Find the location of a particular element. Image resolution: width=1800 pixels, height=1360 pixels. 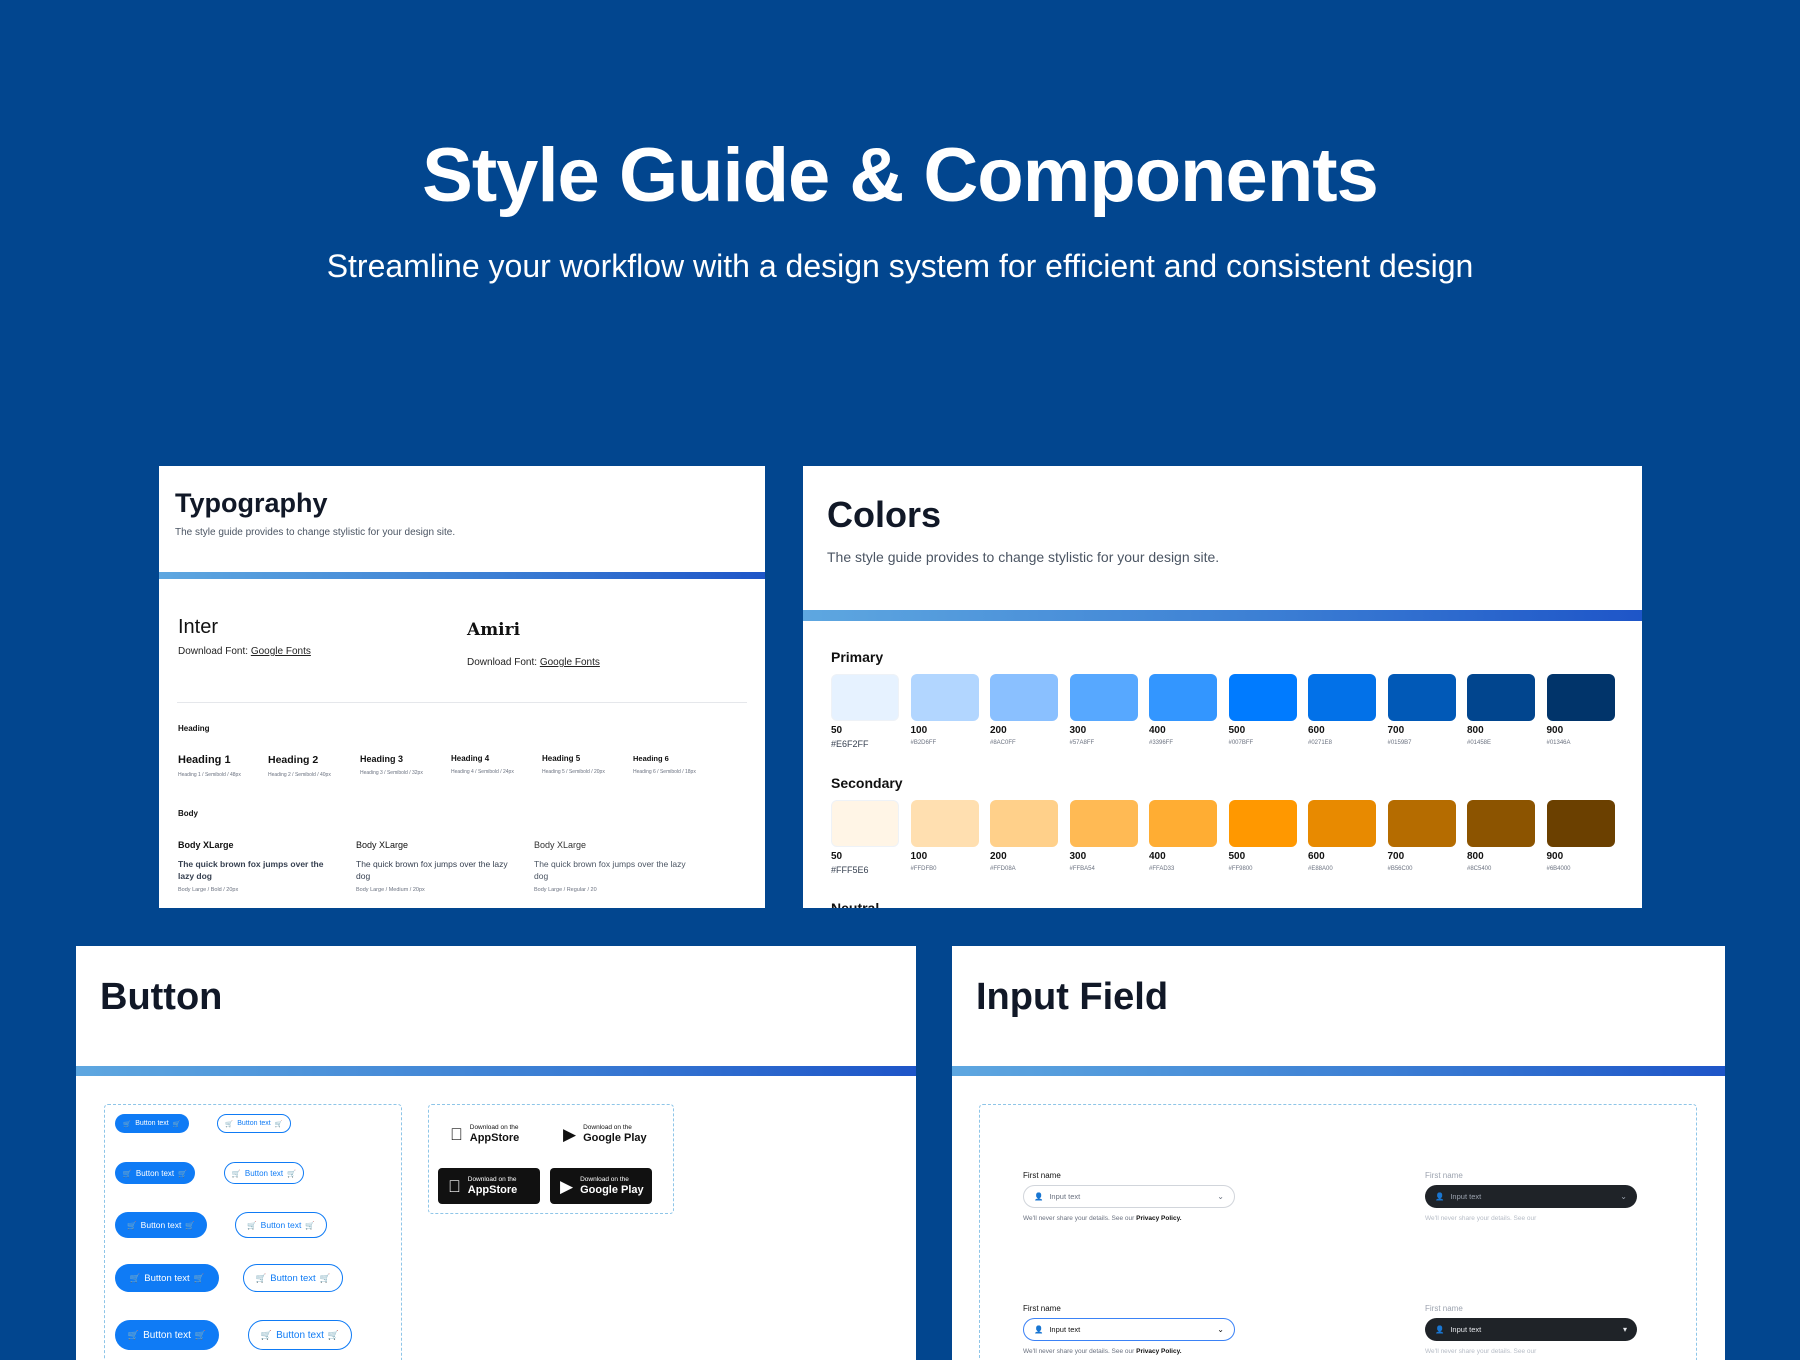

color-hex: #B56C00 is located at coordinates (1400, 869).